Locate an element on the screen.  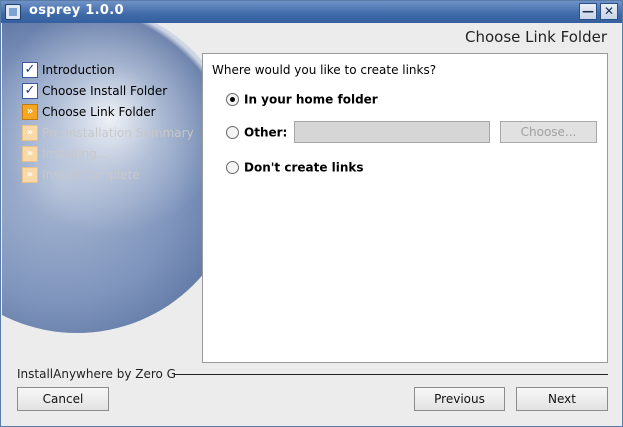
app-icon is located at coordinates (13, 12).